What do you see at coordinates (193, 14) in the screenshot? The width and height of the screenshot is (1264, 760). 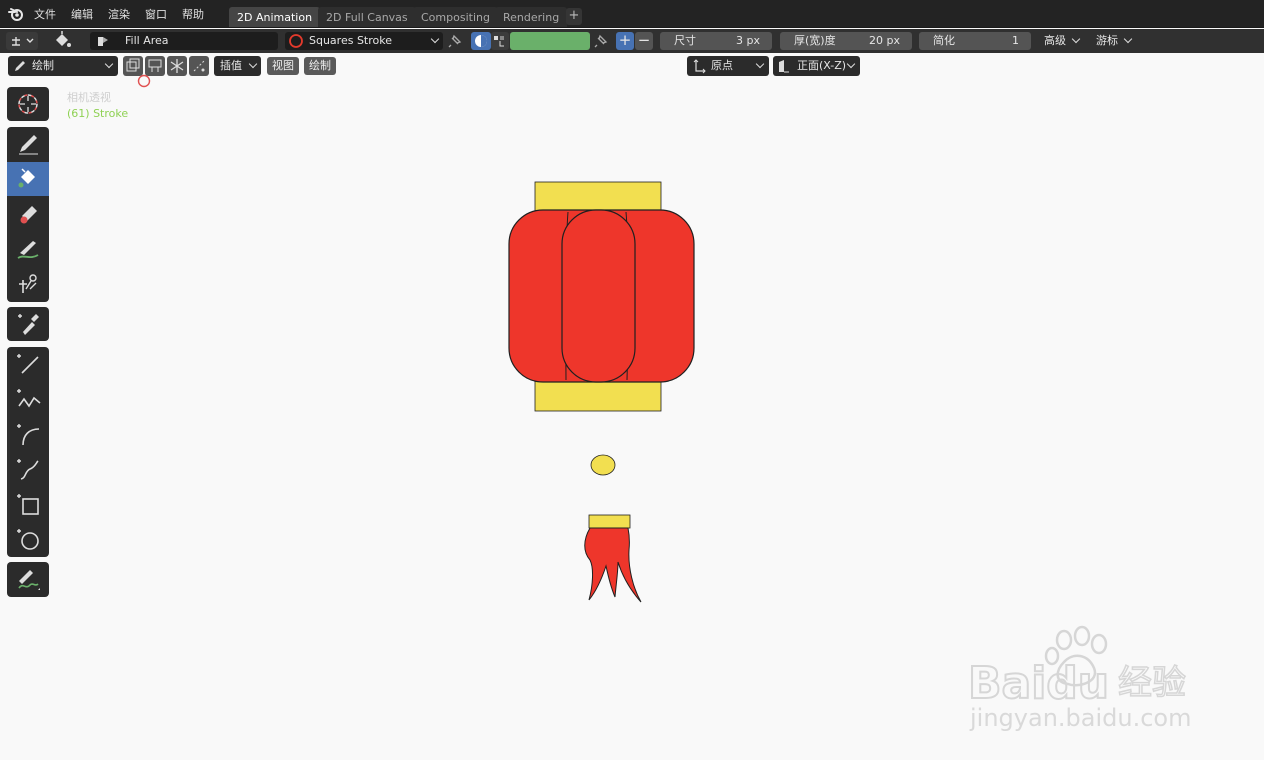 I see `menu-help: 帮助` at bounding box center [193, 14].